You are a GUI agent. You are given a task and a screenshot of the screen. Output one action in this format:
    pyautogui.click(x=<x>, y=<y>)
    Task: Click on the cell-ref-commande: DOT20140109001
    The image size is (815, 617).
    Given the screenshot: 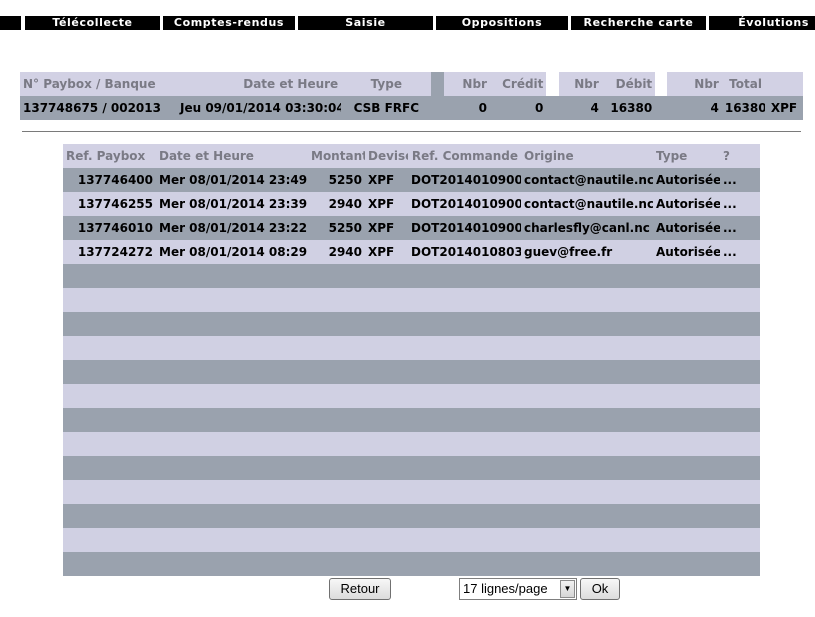 What is the action you would take?
    pyautogui.click(x=464, y=228)
    